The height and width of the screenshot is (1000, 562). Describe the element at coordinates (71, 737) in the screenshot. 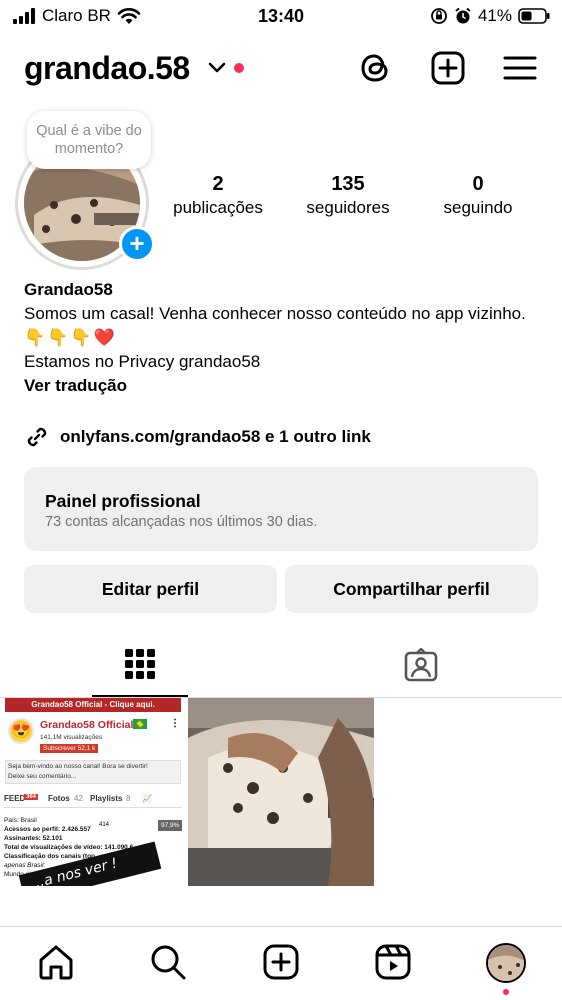

I see `post1-views: 141,1M visualizações` at that location.